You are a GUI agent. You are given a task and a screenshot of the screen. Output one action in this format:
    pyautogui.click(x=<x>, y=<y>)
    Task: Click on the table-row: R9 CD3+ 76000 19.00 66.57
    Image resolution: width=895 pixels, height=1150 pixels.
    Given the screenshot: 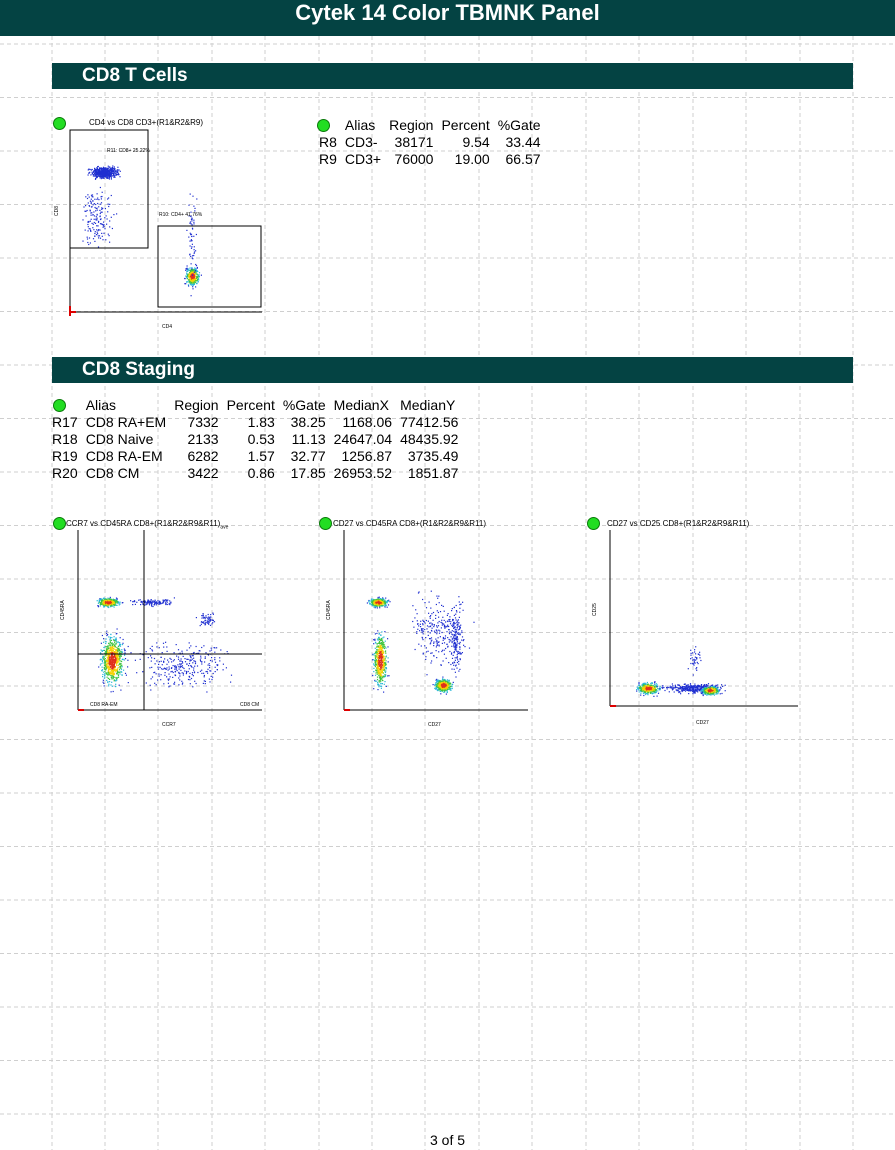 What is the action you would take?
    pyautogui.click(x=430, y=159)
    